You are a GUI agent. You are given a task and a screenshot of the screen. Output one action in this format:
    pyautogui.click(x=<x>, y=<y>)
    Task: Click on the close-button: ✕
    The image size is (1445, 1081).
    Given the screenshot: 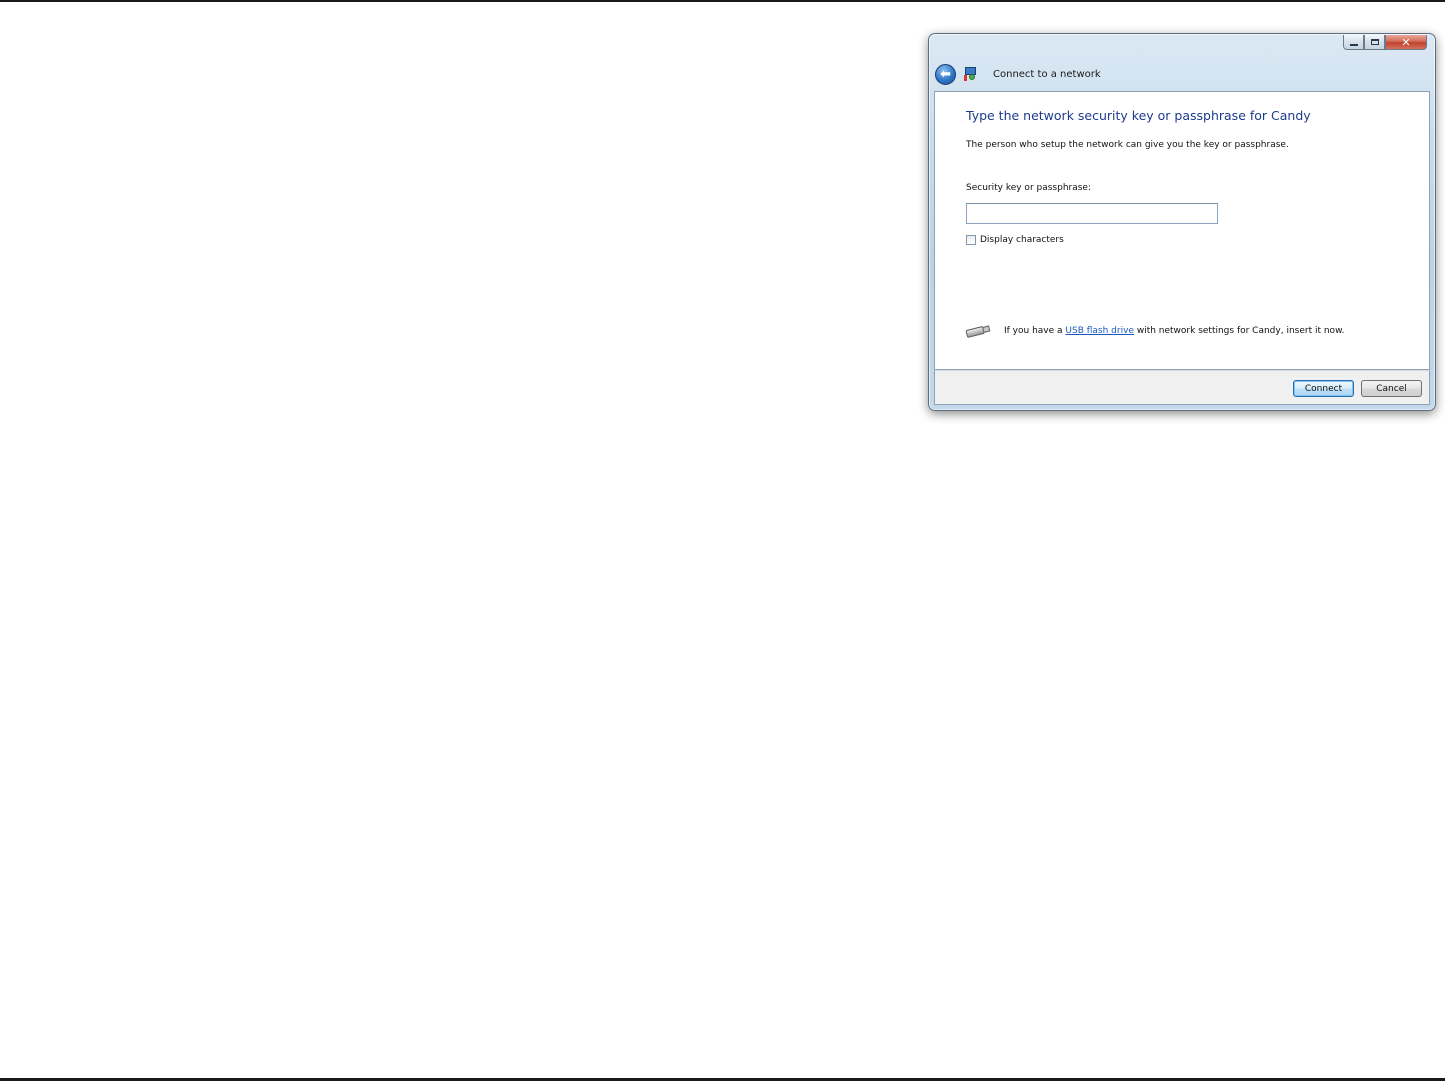 What is the action you would take?
    pyautogui.click(x=1406, y=42)
    